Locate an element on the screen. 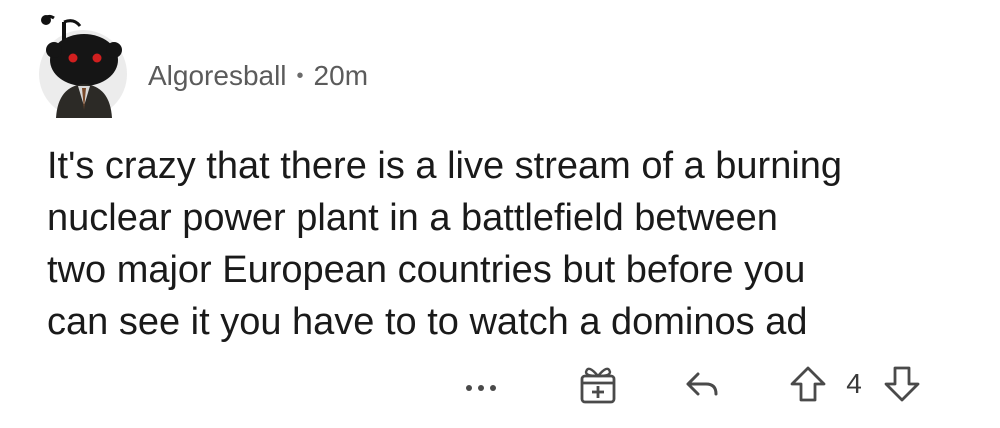 Image resolution: width=1000 pixels, height=428 pixels. more-icon is located at coordinates (481, 388).